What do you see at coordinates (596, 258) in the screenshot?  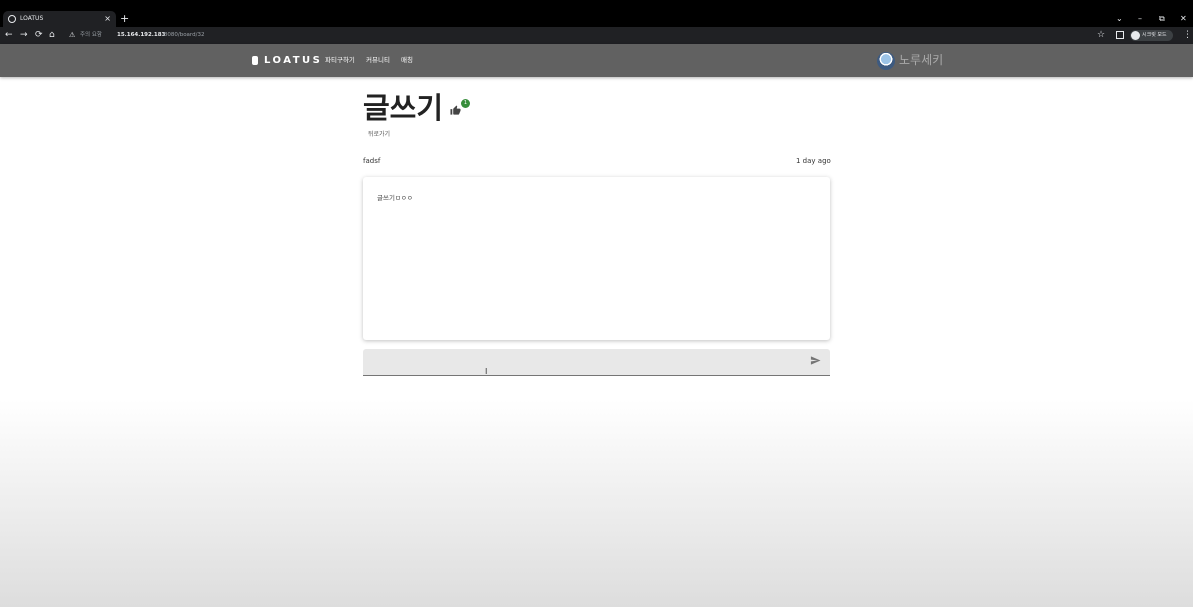 I see `post-card: 글쓰기ㅁㅇㅇ` at bounding box center [596, 258].